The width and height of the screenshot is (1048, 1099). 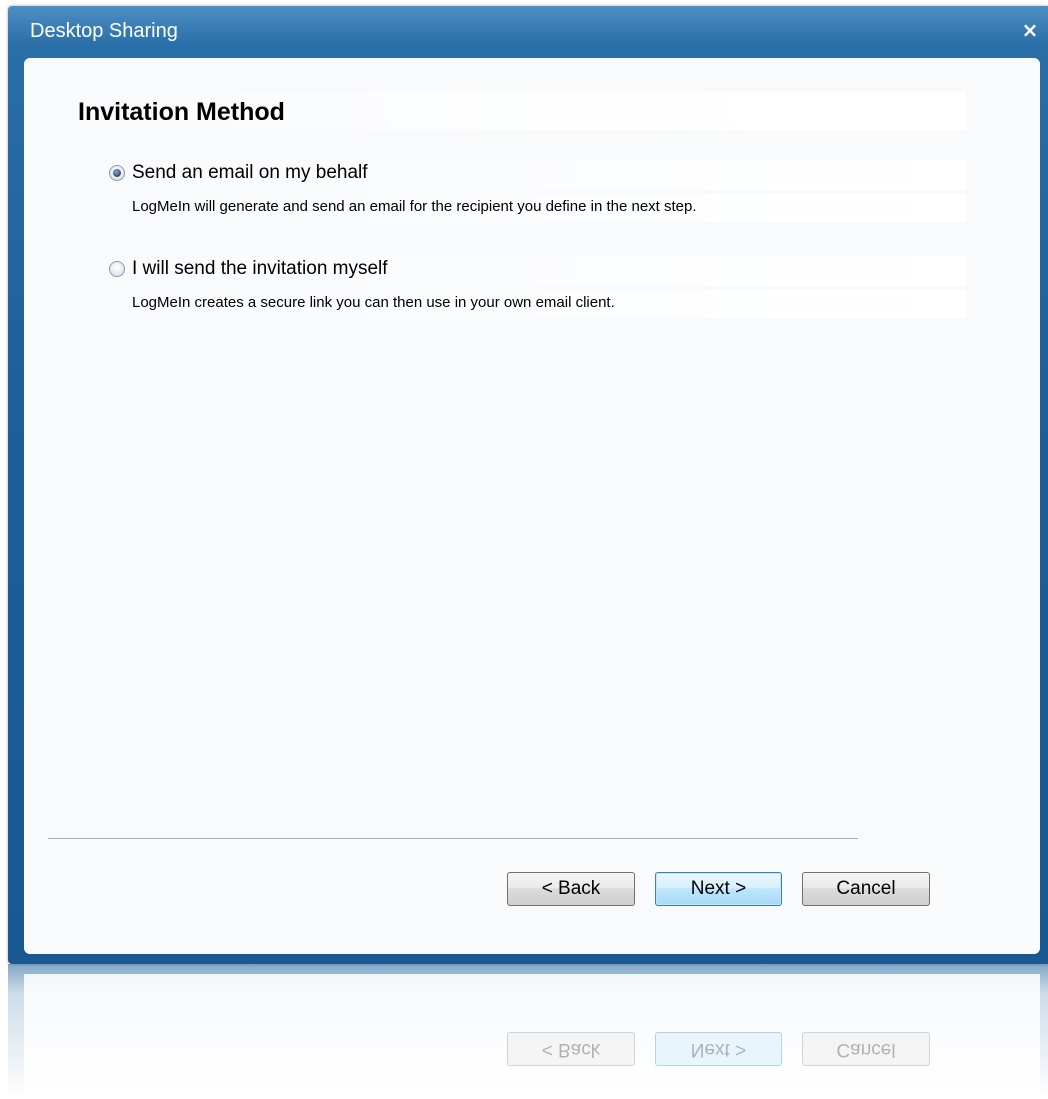 I want to click on window-reflection: < Back Next > Cancel, so click(x=528, y=1031).